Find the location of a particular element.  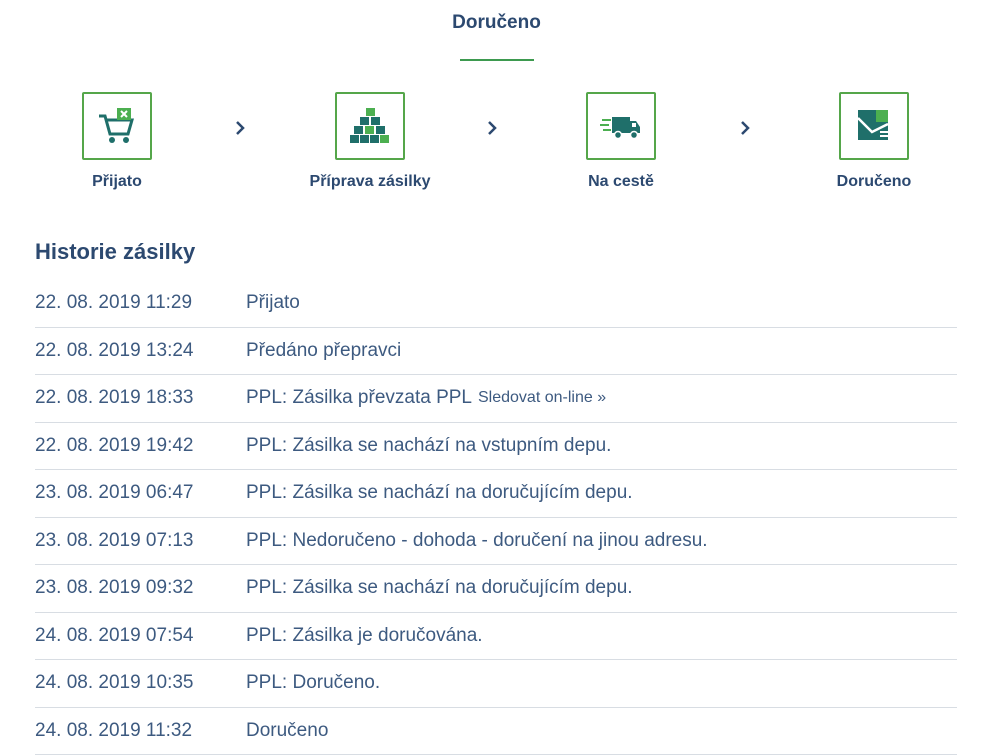

history-row: 22. 08. 2019 11:29 Přijato is located at coordinates (496, 304).